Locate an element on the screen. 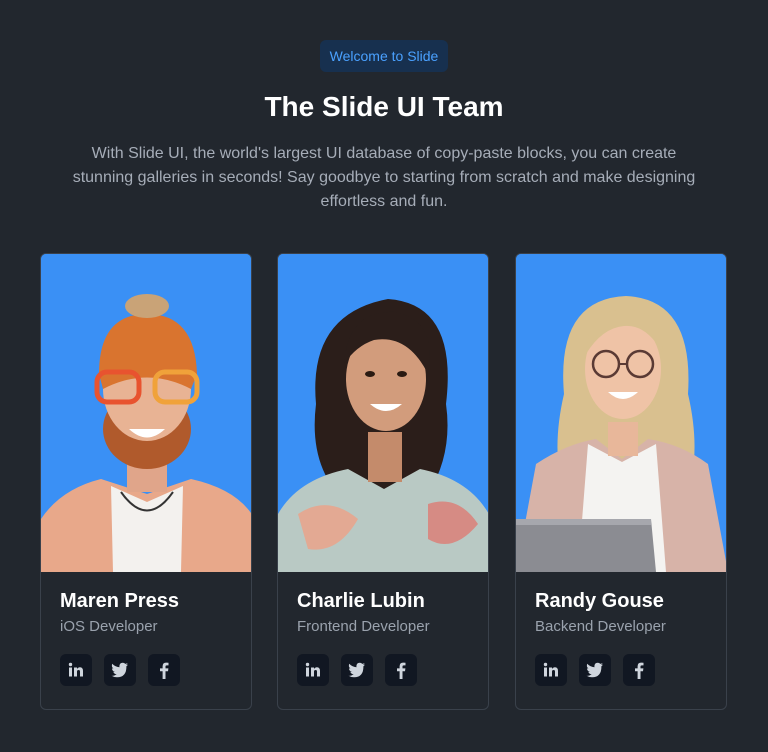  member-role: iOS Developer is located at coordinates (109, 626).